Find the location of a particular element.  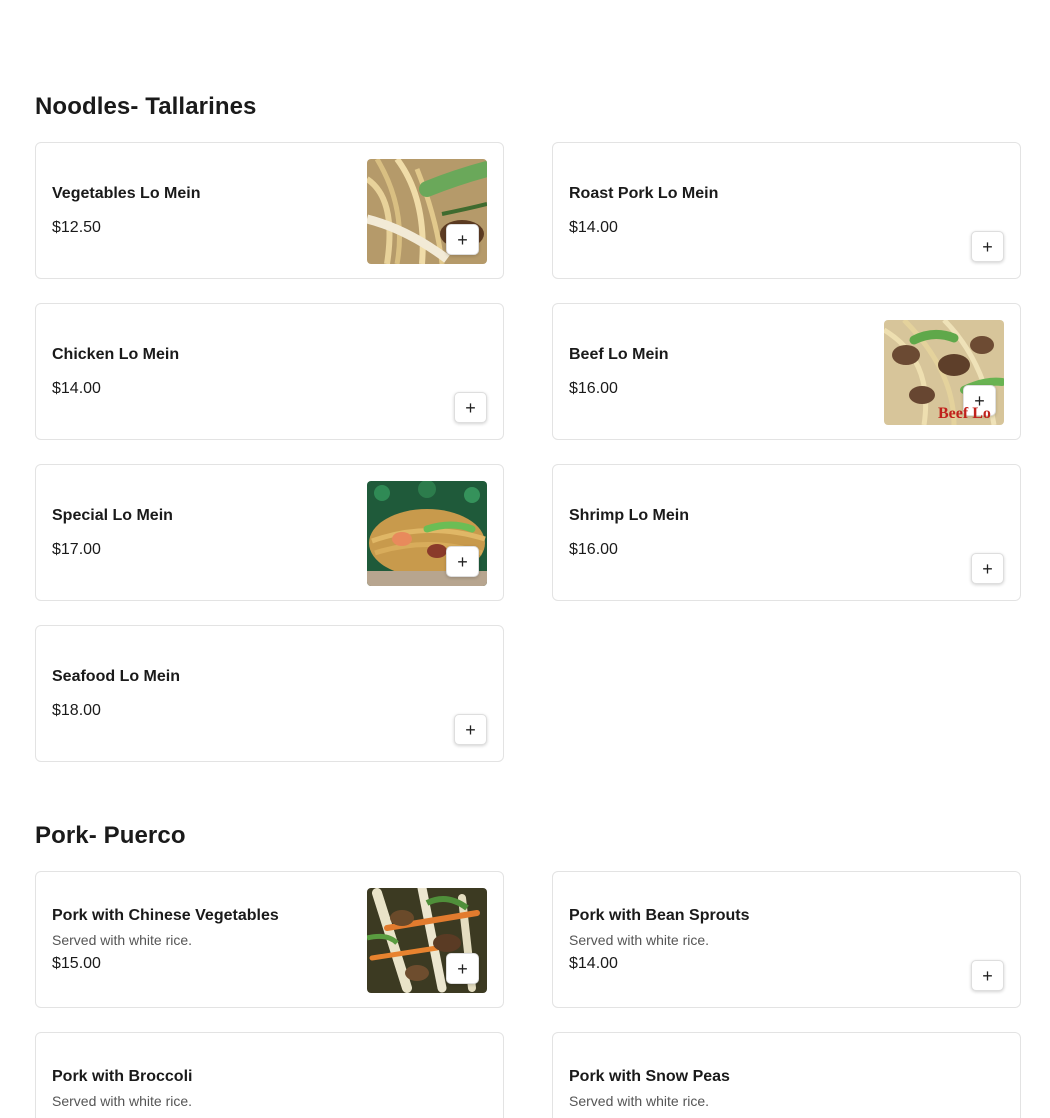

item-name: Seafood Lo Mein is located at coordinates (116, 676).